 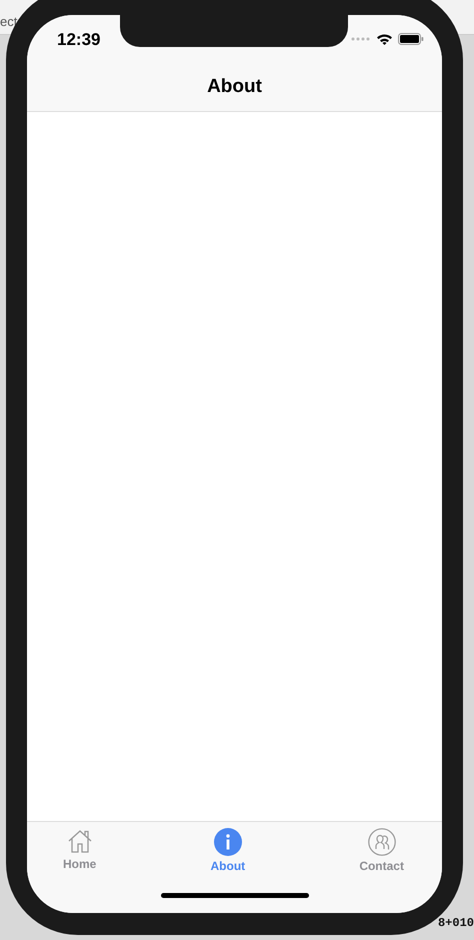 I want to click on info-icon, so click(x=228, y=842).